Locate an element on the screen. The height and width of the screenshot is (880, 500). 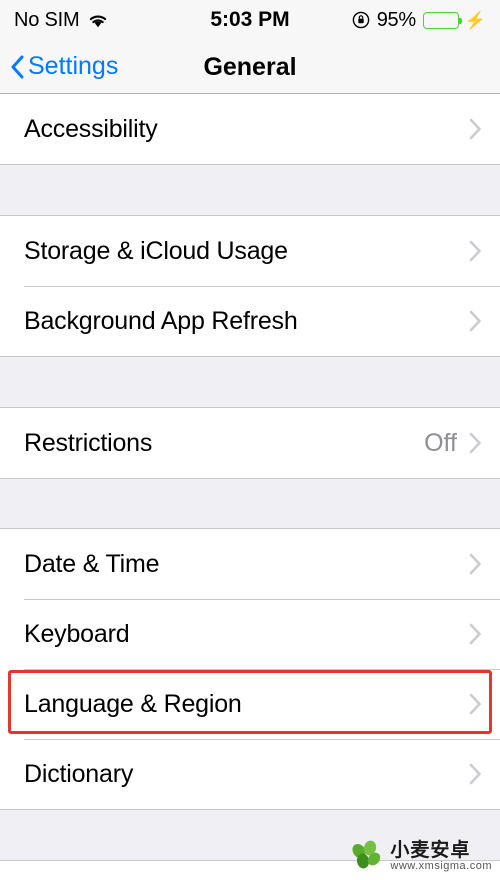
row-accessibility: Accessibility is located at coordinates (250, 129).